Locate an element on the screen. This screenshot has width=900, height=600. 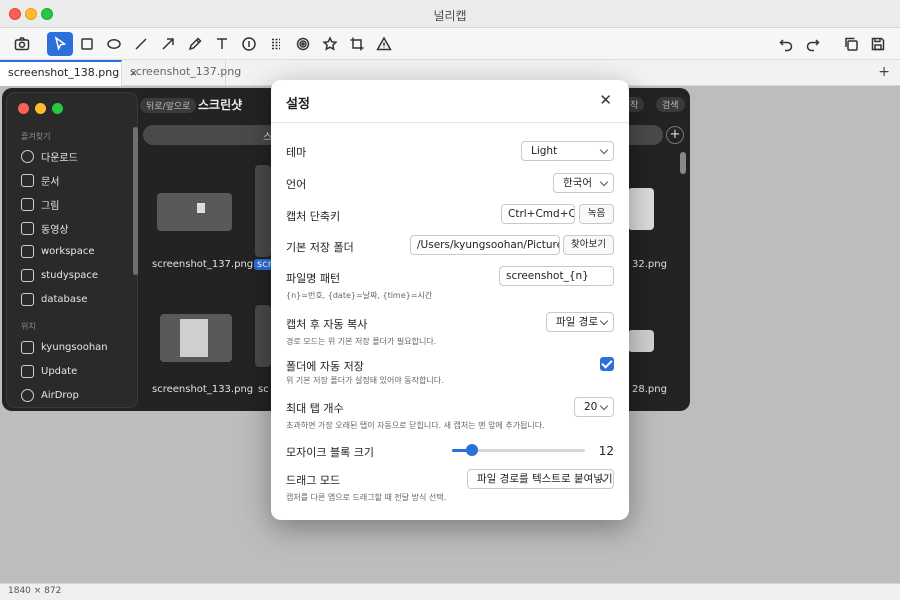
captured-favorite: 그림 is located at coordinates (40, 204).